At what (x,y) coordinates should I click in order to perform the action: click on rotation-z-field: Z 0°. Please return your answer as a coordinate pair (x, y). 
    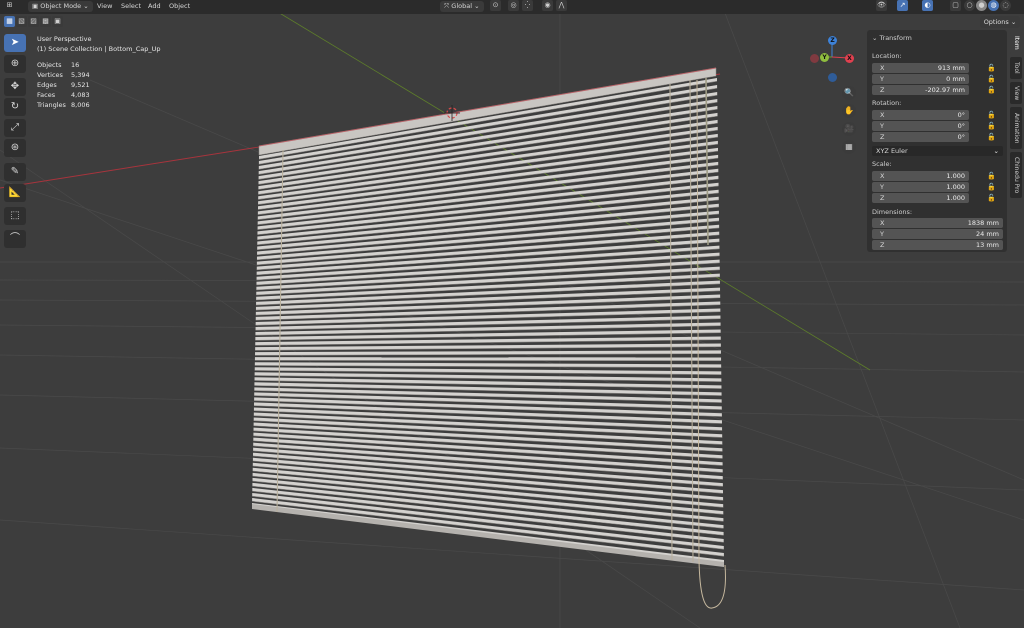
    Looking at the image, I should click on (920, 137).